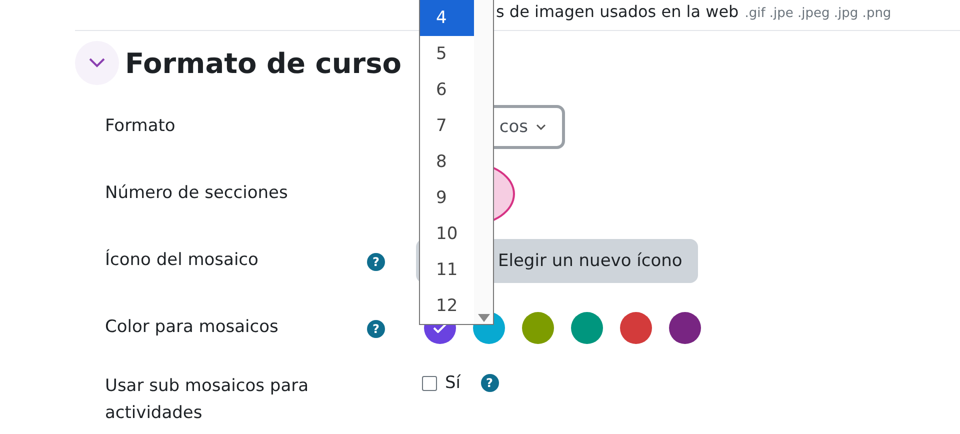  What do you see at coordinates (192, 327) in the screenshot?
I see `field-label: Color para mosaicos` at bounding box center [192, 327].